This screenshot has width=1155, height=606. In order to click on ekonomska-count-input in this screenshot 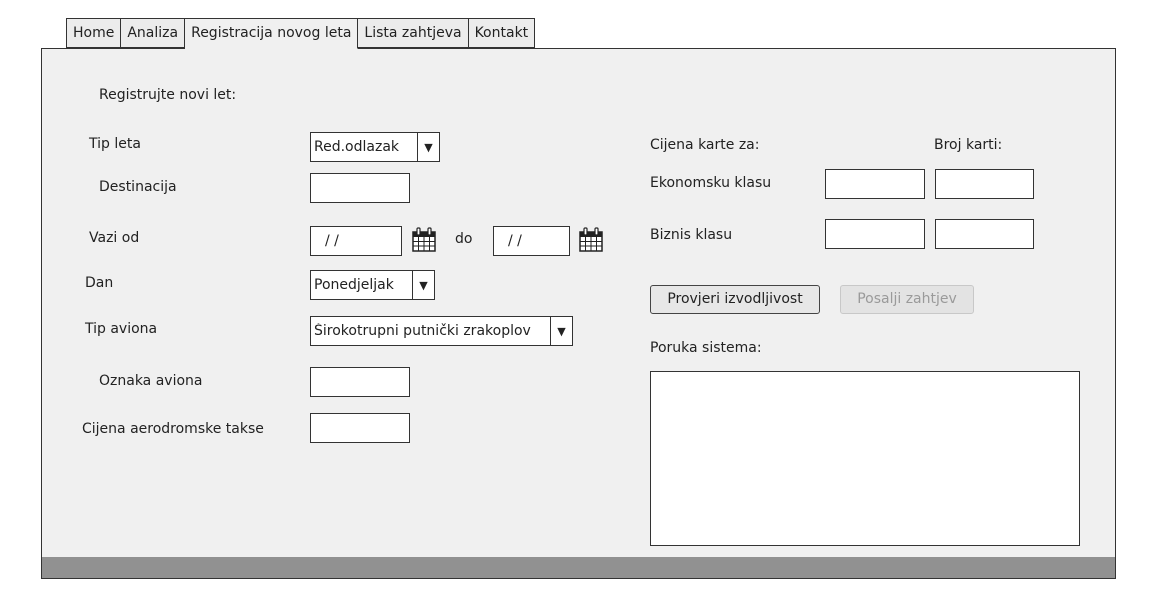, I will do `click(984, 184)`.